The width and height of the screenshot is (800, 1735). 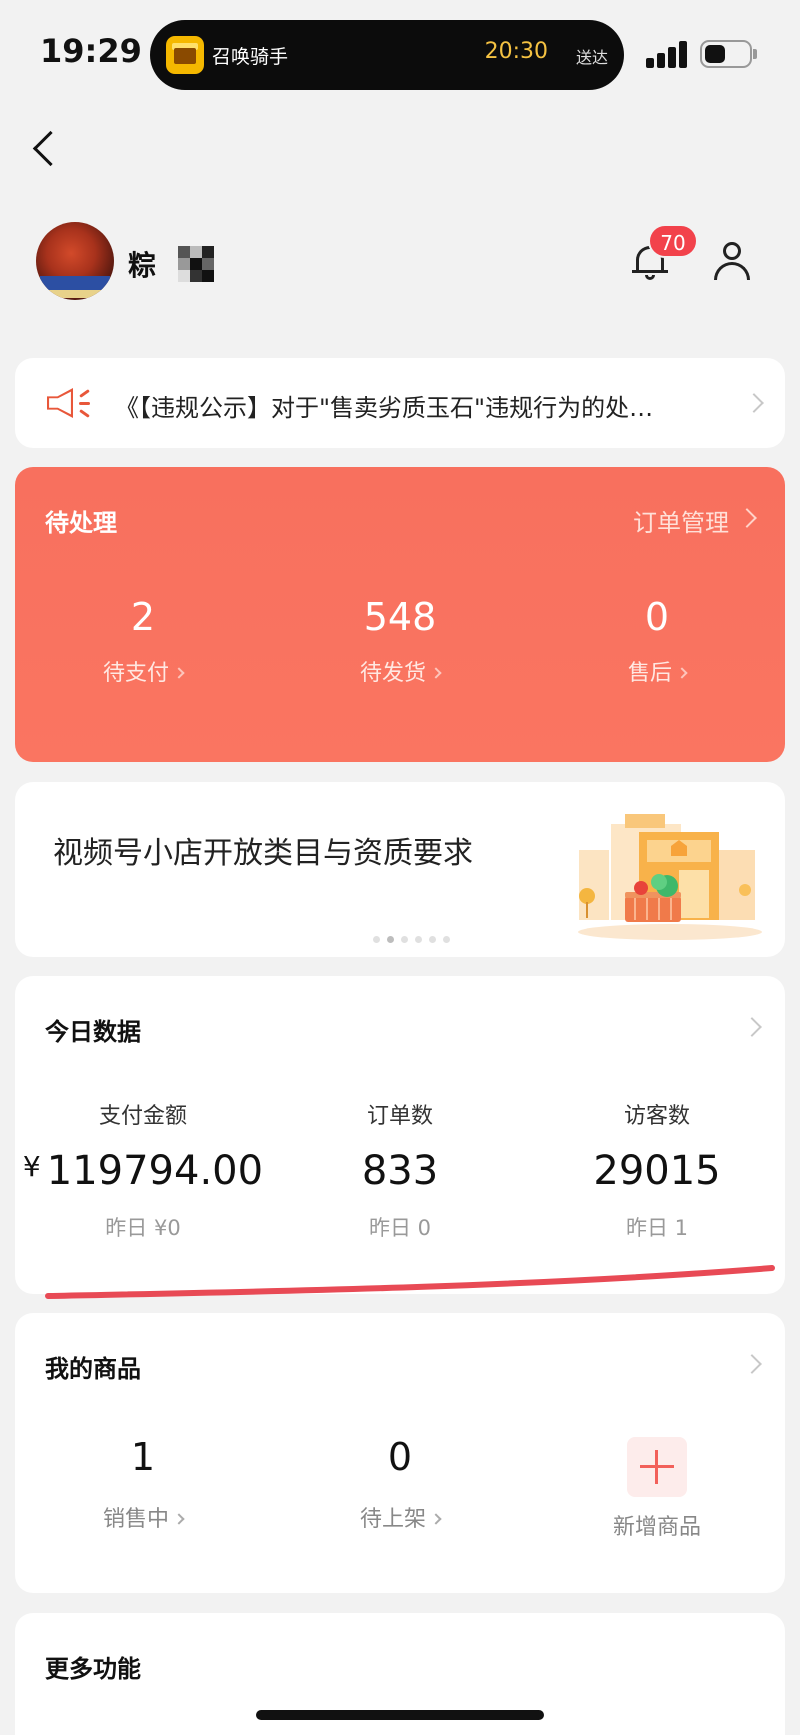 I want to click on battery-icon, so click(x=728, y=54).